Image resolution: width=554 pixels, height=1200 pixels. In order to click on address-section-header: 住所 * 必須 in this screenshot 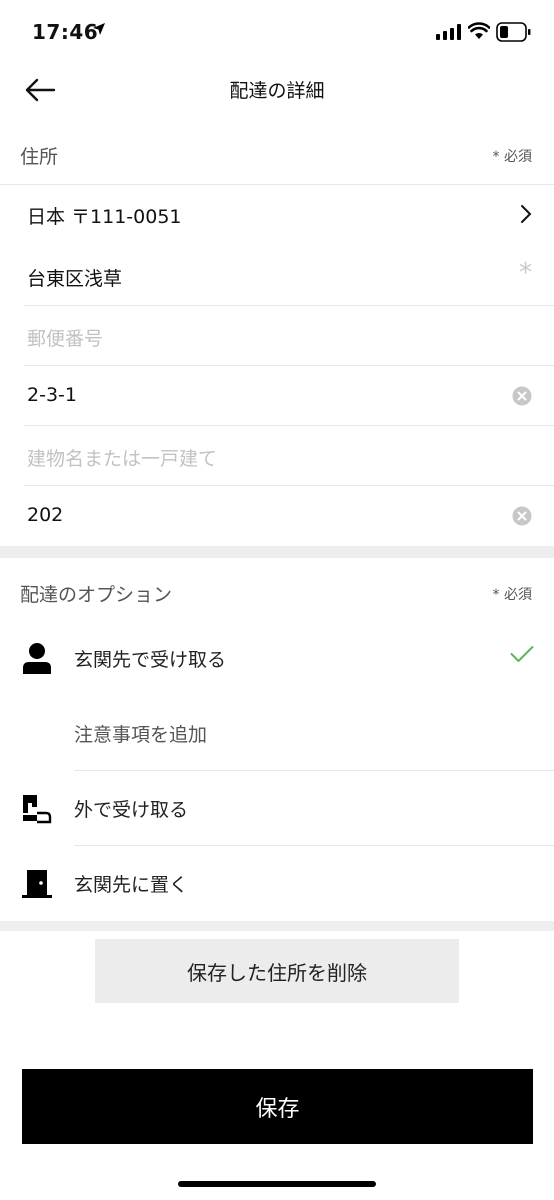, I will do `click(277, 154)`.